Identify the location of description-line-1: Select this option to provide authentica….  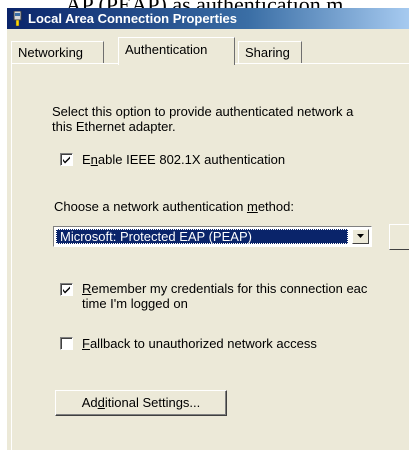
(203, 111).